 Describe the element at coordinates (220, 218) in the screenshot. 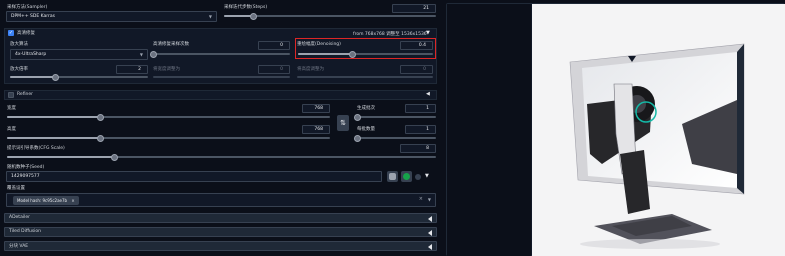

I see `adetailer-accordion: ADetailer` at that location.